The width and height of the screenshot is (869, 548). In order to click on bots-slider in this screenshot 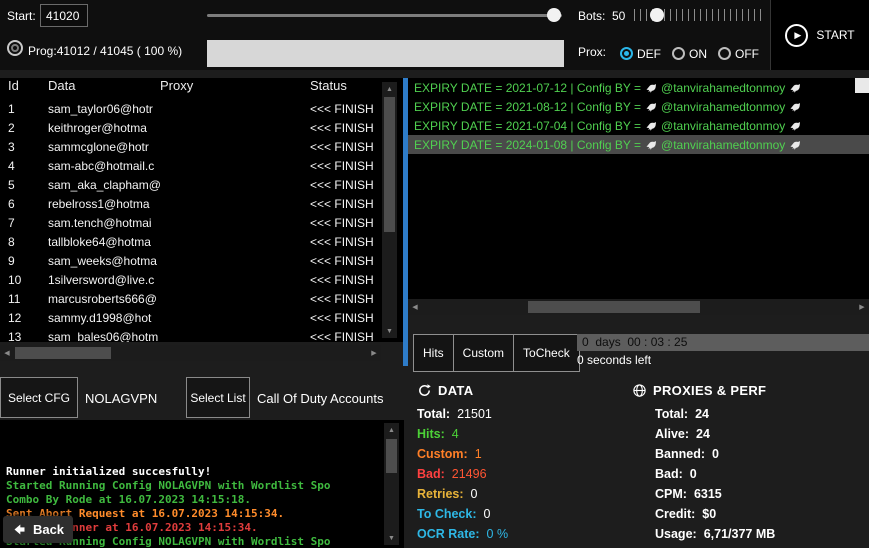, I will do `click(699, 15)`.